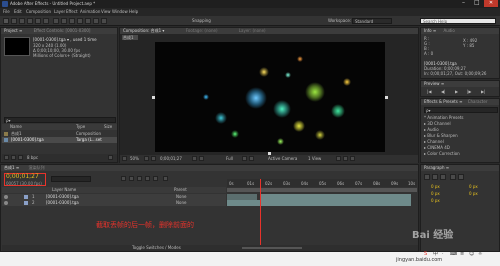 The image size is (500, 266). What do you see at coordinates (478, 101) in the screenshot?
I see `character-tab: Character` at bounding box center [478, 101].